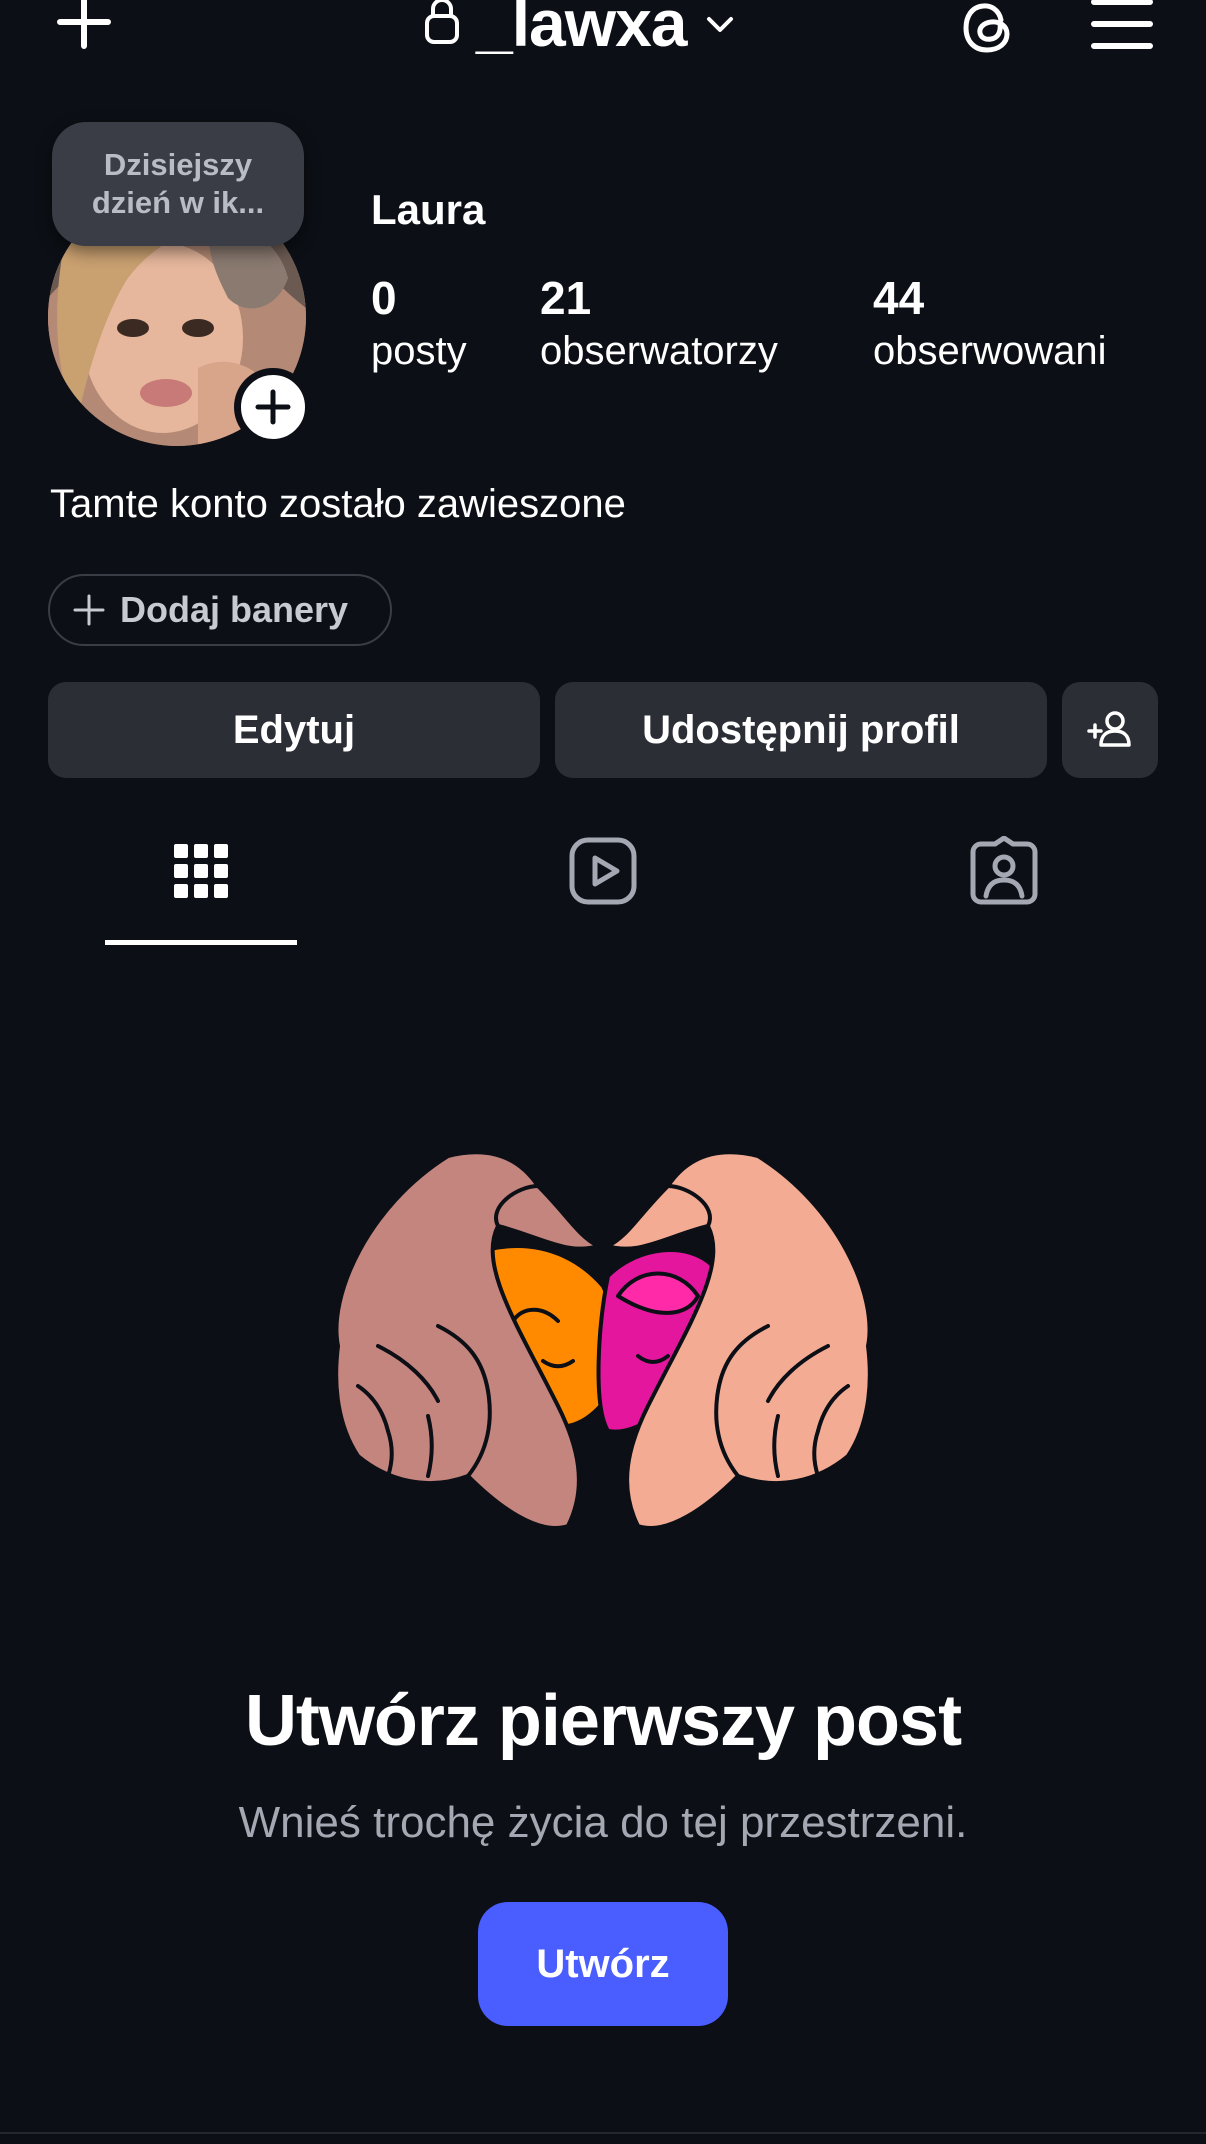 The height and width of the screenshot is (2144, 1206). I want to click on add-banners-button: Dodaj banery, so click(220, 610).